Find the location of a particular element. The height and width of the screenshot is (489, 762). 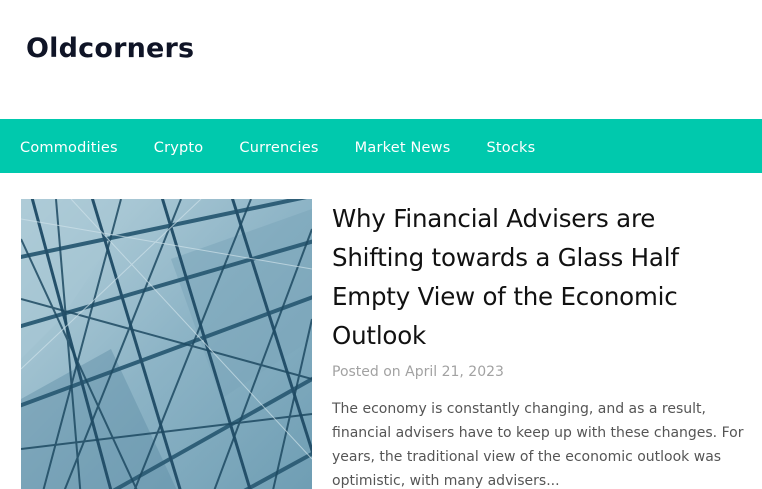

posted-on-label: Posted on is located at coordinates (366, 372).